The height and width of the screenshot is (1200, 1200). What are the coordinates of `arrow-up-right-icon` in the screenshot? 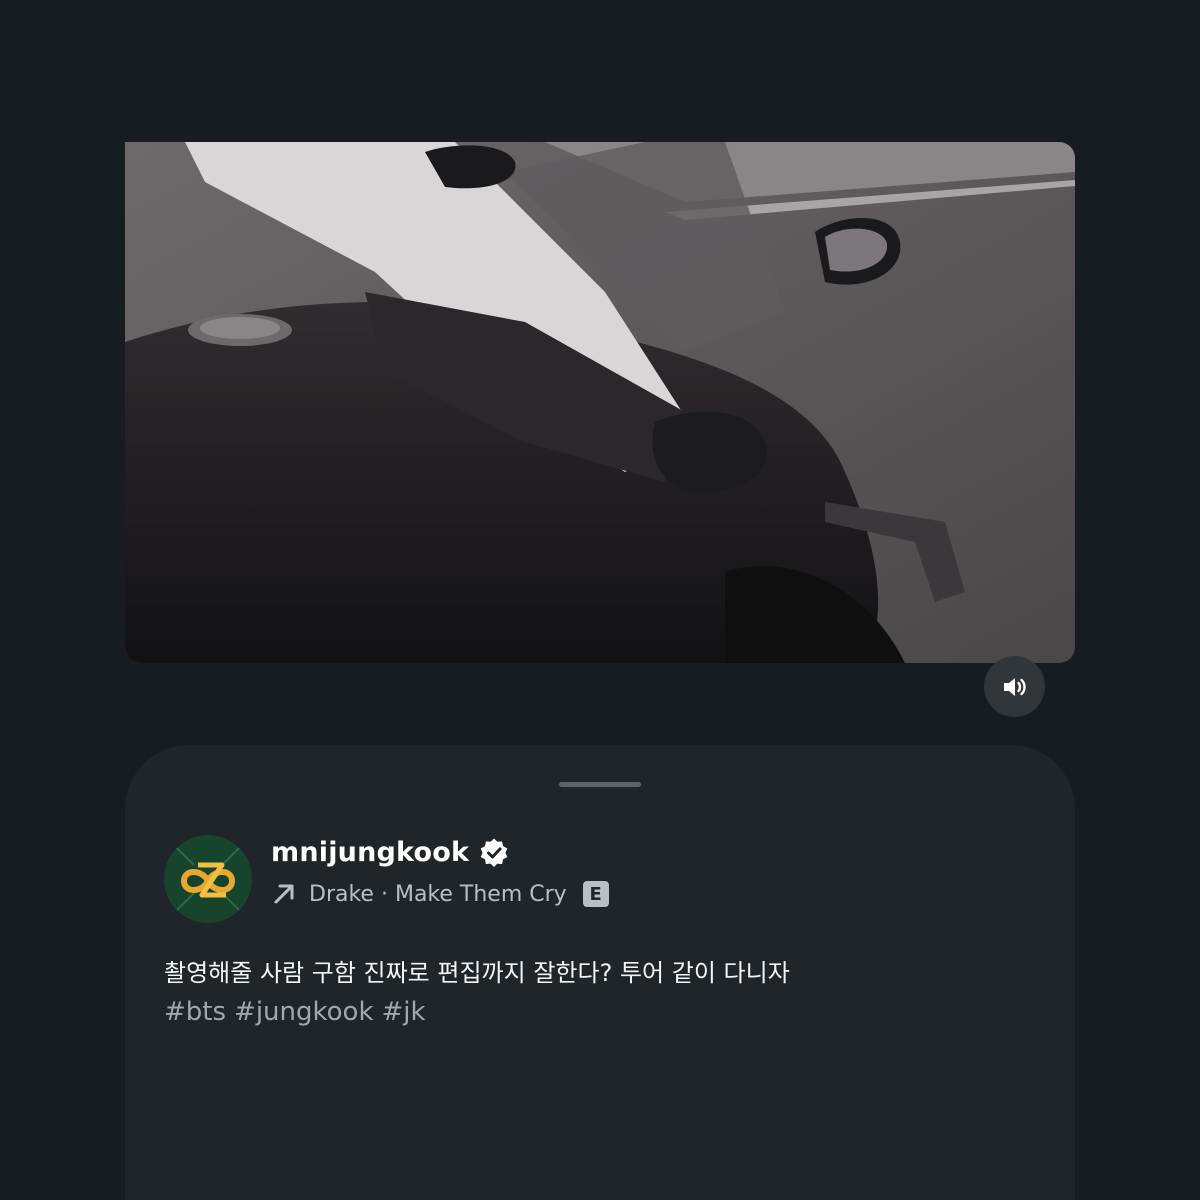 It's located at (284, 894).